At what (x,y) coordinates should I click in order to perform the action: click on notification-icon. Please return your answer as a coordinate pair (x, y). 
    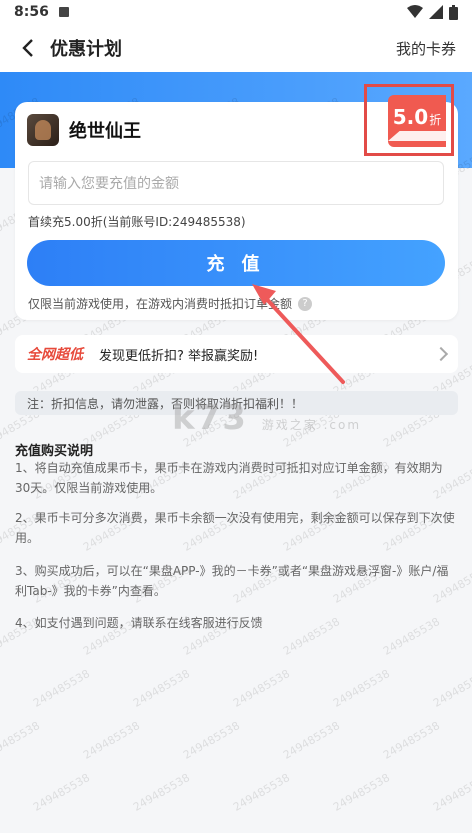
    Looking at the image, I should click on (63, 12).